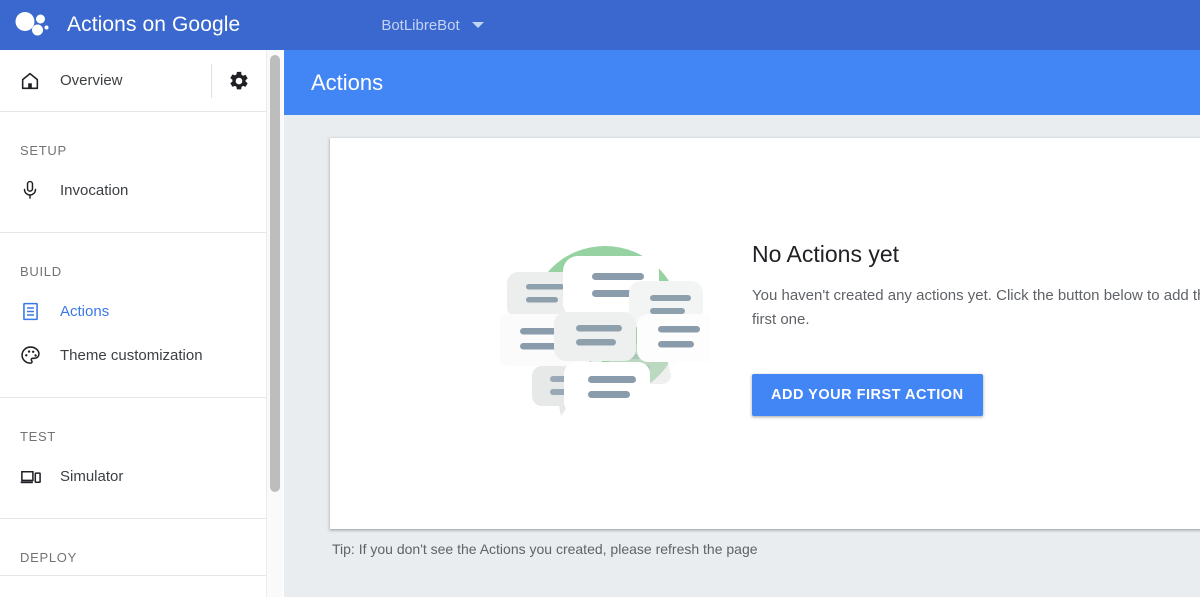 Image resolution: width=1200 pixels, height=597 pixels. Describe the element at coordinates (43, 150) in the screenshot. I see `sidebar-group-title-setup: SETUP` at that location.